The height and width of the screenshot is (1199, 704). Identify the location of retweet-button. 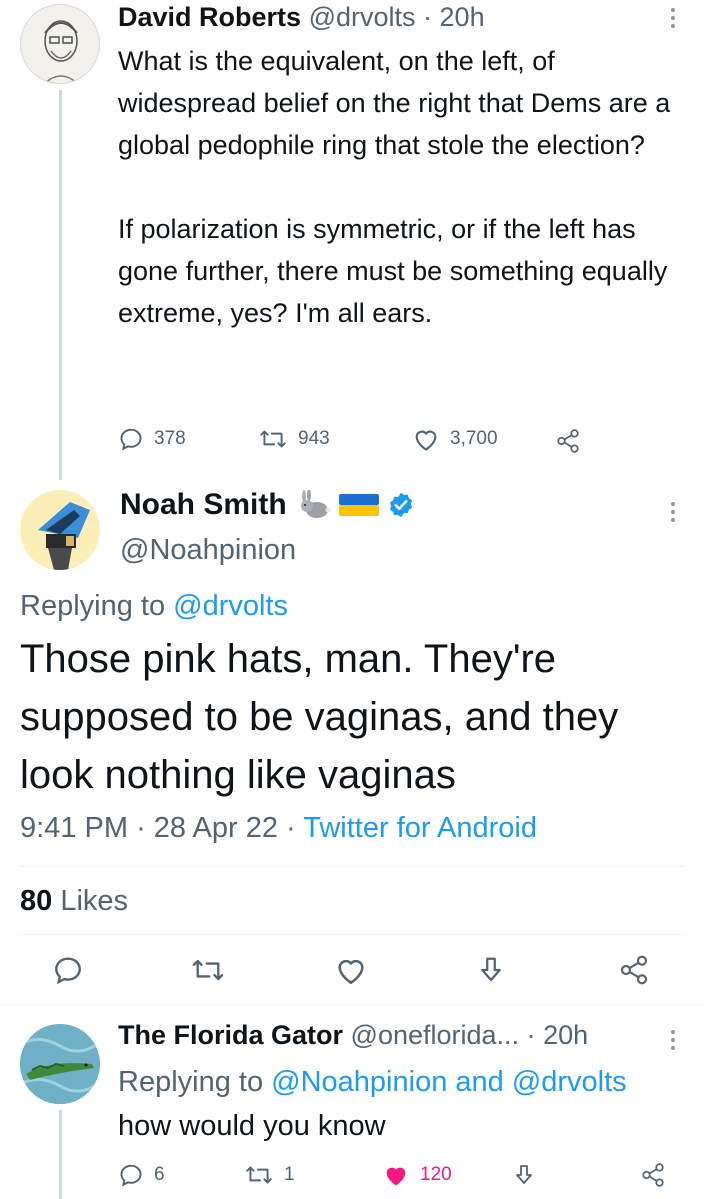
(208, 970).